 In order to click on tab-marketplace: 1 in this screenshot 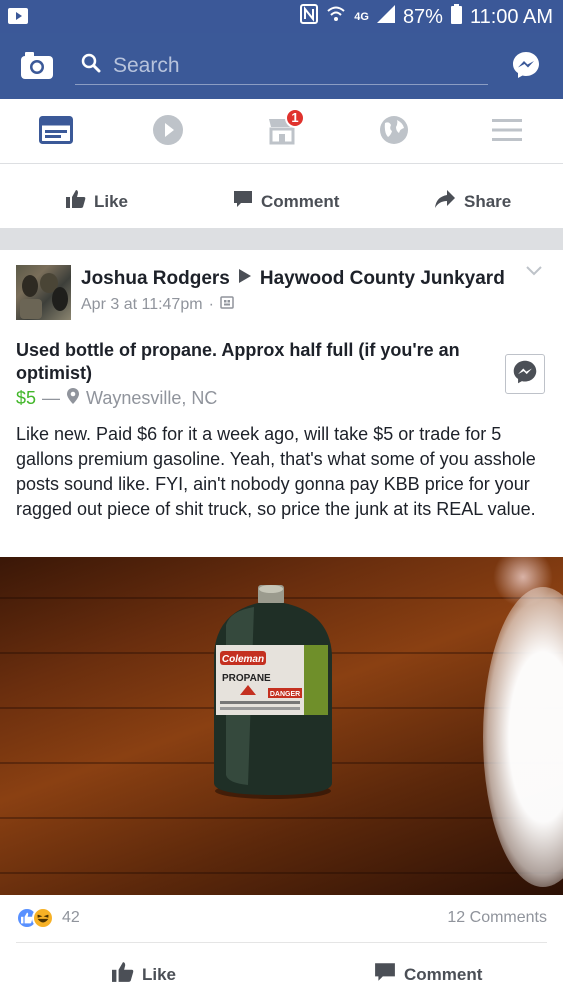, I will do `click(283, 128)`.